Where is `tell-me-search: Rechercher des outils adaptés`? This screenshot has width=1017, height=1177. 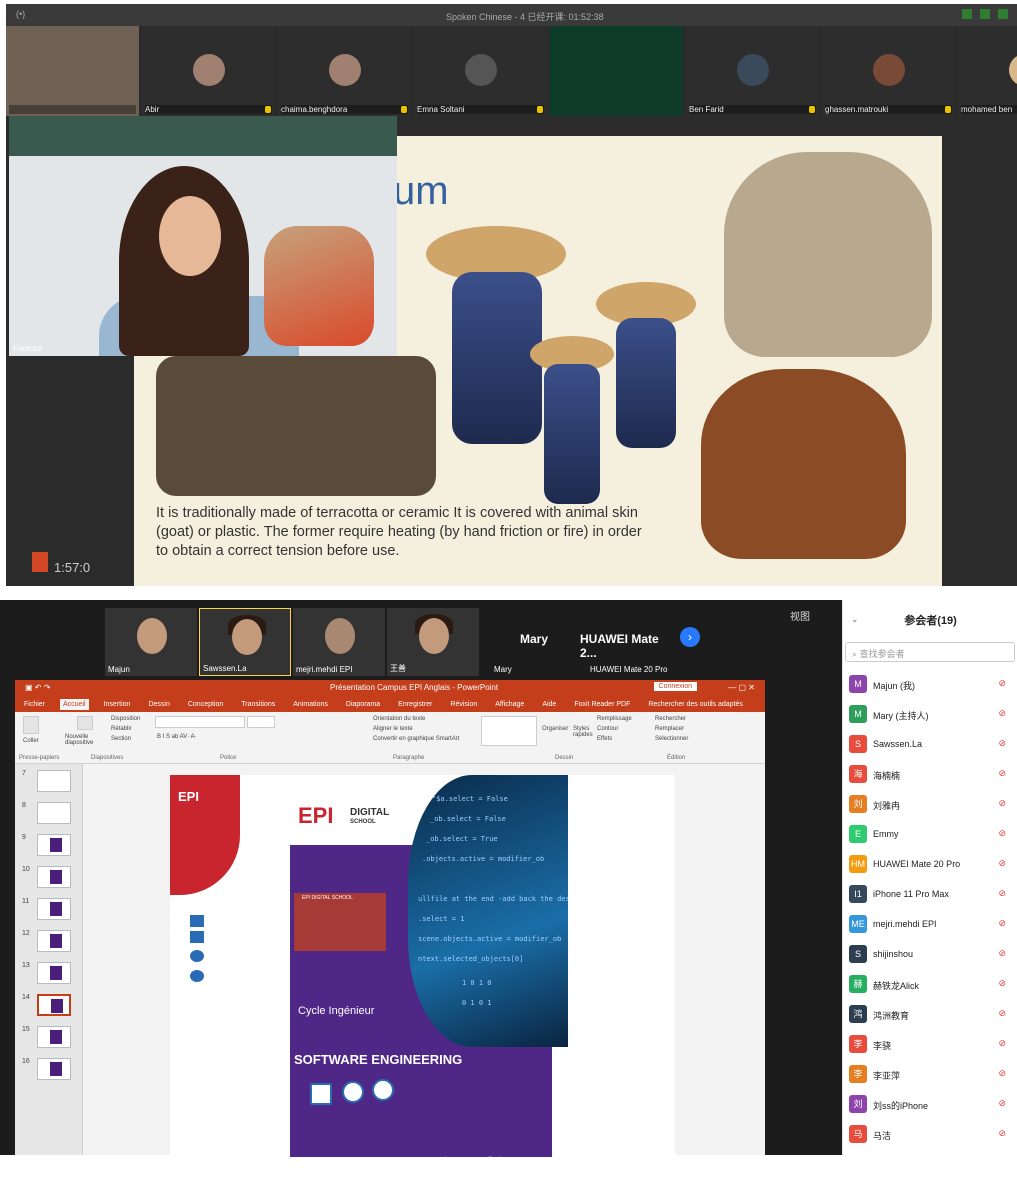 tell-me-search: Rechercher des outils adaptés is located at coordinates (695, 704).